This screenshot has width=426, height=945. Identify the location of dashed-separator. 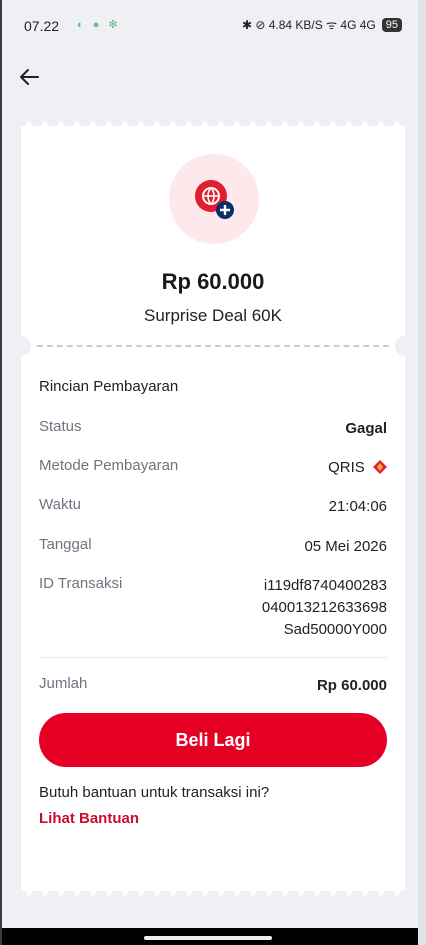
(213, 346).